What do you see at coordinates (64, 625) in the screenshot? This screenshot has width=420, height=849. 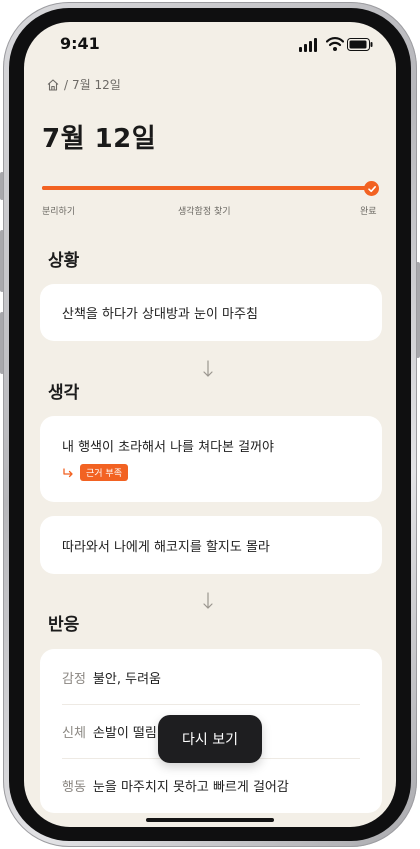 I see `section-heading-reaction: 반응` at bounding box center [64, 625].